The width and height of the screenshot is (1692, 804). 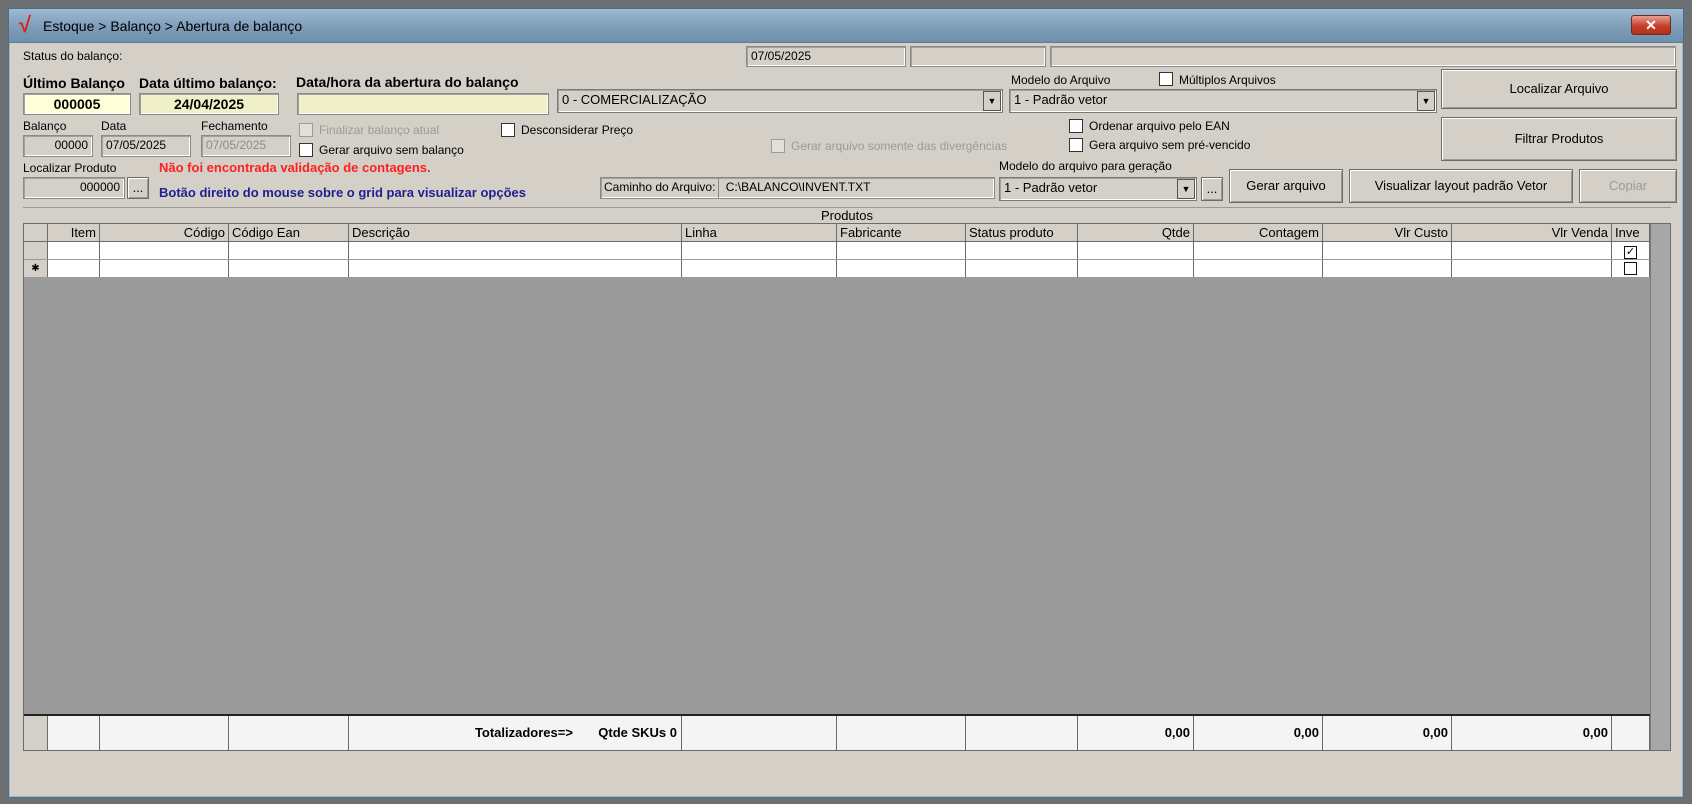 What do you see at coordinates (759, 232) in the screenshot?
I see `col-header-linha: Linha` at bounding box center [759, 232].